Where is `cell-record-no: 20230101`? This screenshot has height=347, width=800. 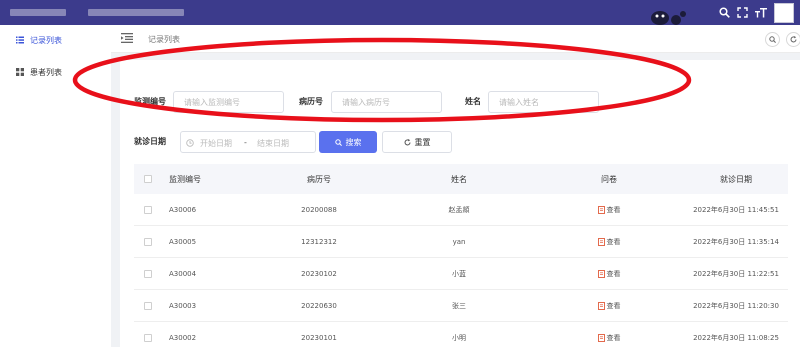 cell-record-no: 20230101 is located at coordinates (319, 337).